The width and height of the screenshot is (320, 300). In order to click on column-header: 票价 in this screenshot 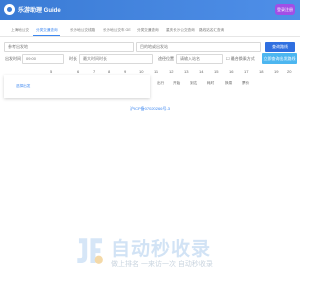, I will do `click(246, 83)`.